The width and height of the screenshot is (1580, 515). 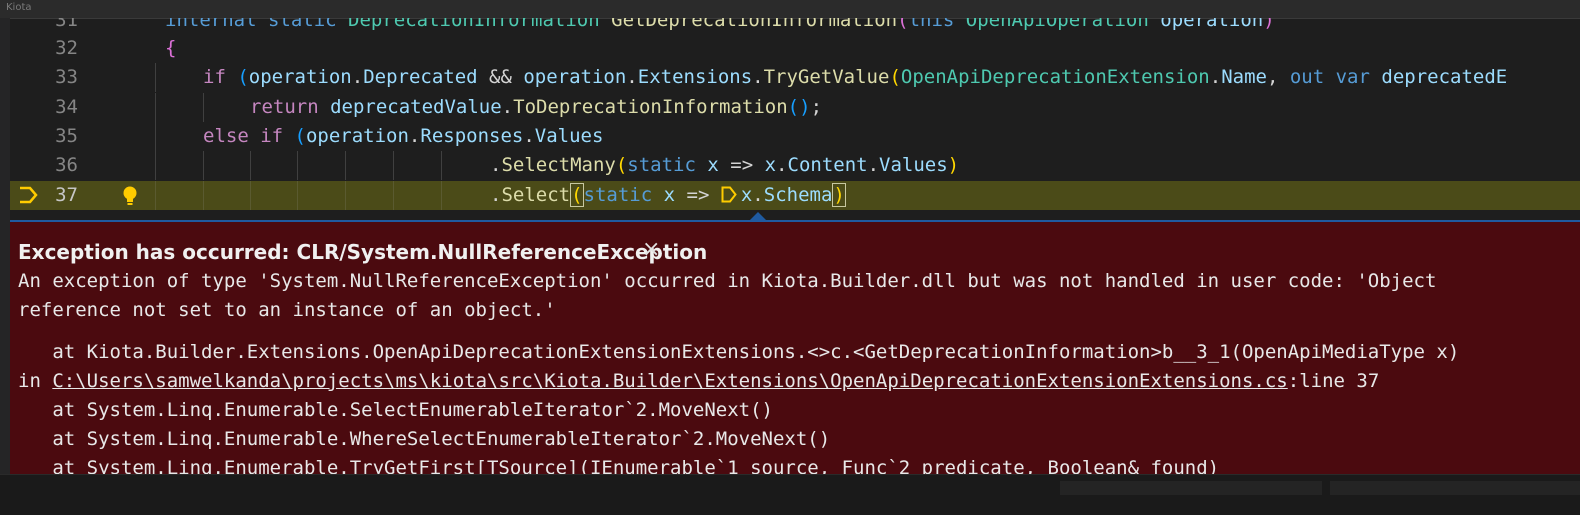 I want to click on code-line-35: 35 else if (operation.Responses.Values, so click(x=795, y=136).